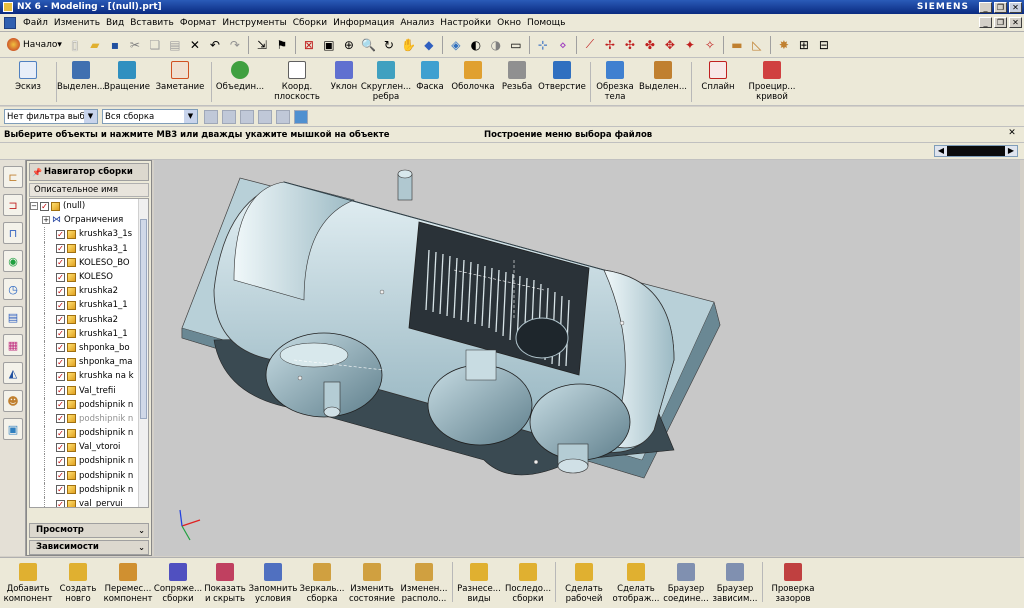 The image size is (1024, 608). I want to click on tree-row: ✓ KOLESO_BO, so click(89, 262).